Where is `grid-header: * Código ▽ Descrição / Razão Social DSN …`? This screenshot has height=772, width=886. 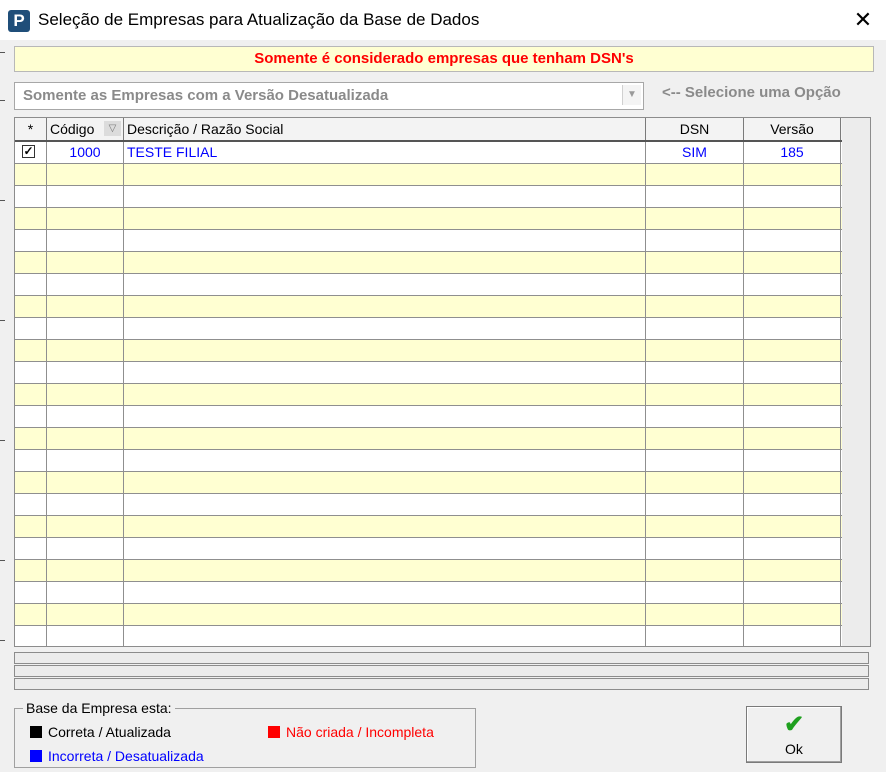
grid-header: * Código ▽ Descrição / Razão Social DSN … is located at coordinates (428, 130).